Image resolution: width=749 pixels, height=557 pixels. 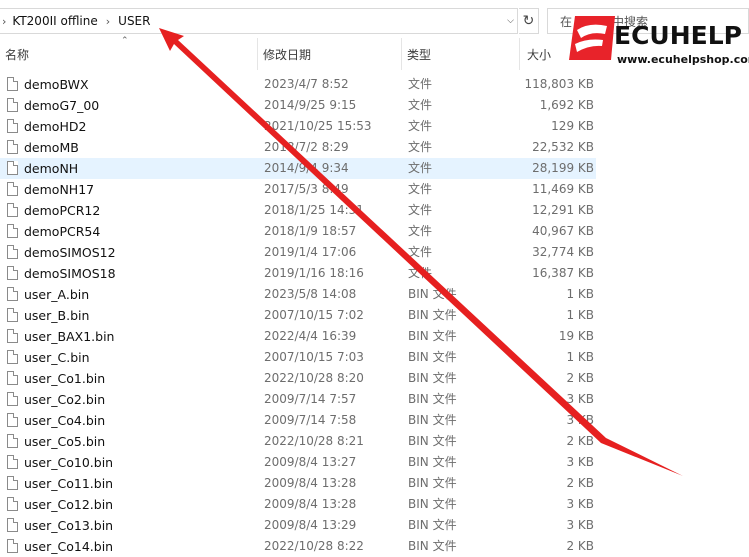 What do you see at coordinates (310, 462) in the screenshot?
I see `file-date: 2009/8/4 13:27` at bounding box center [310, 462].